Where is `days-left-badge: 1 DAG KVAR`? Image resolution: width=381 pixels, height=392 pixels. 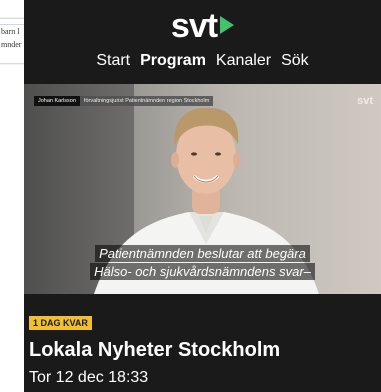 days-left-badge: 1 DAG KVAR is located at coordinates (60, 323).